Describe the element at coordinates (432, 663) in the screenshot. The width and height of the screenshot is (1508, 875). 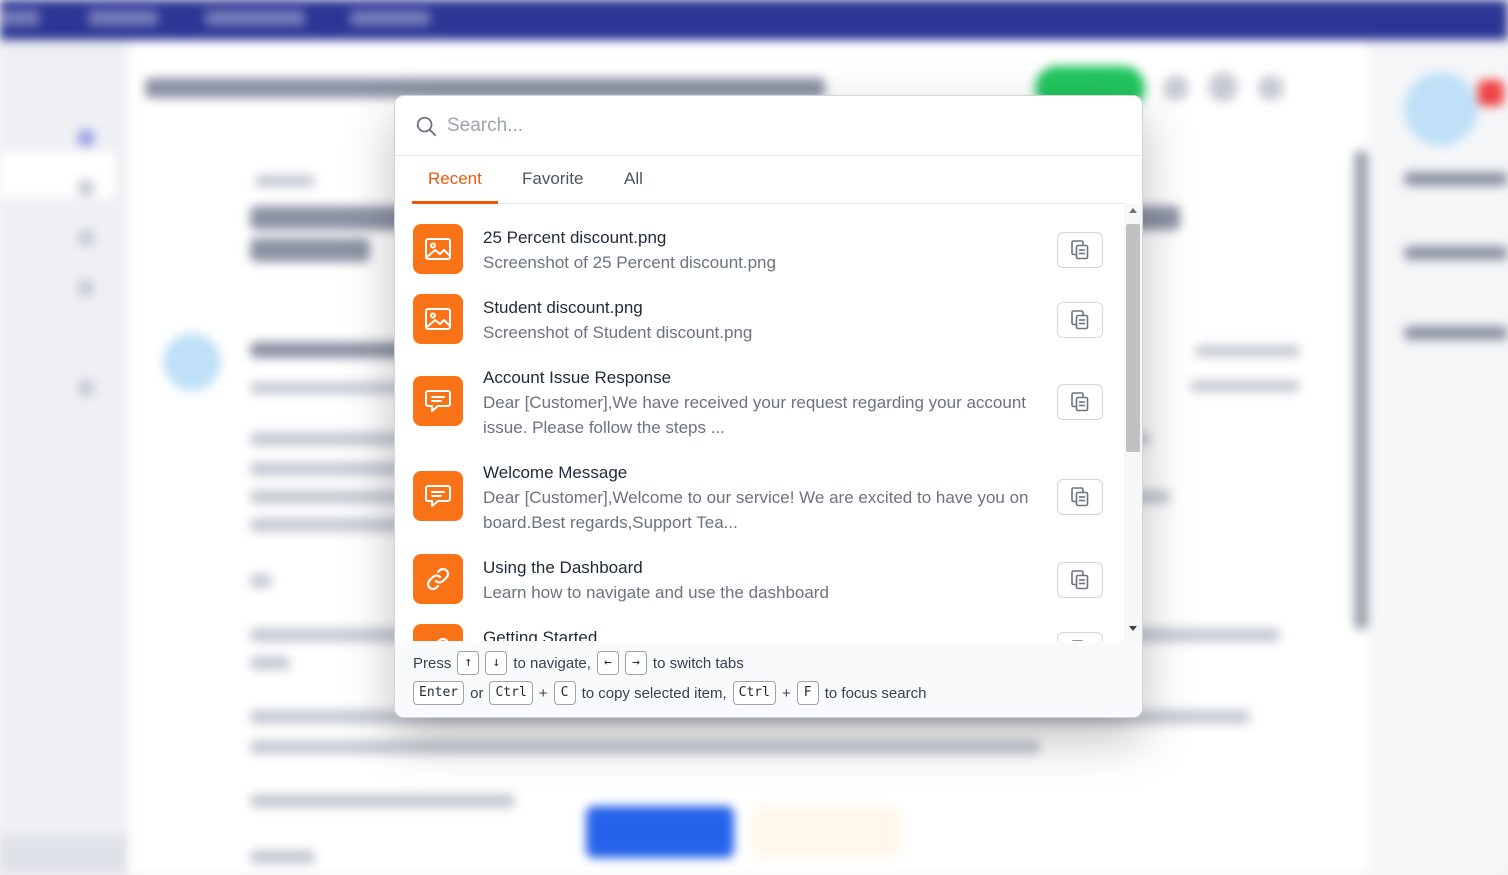
I see `hint-text: Press` at that location.